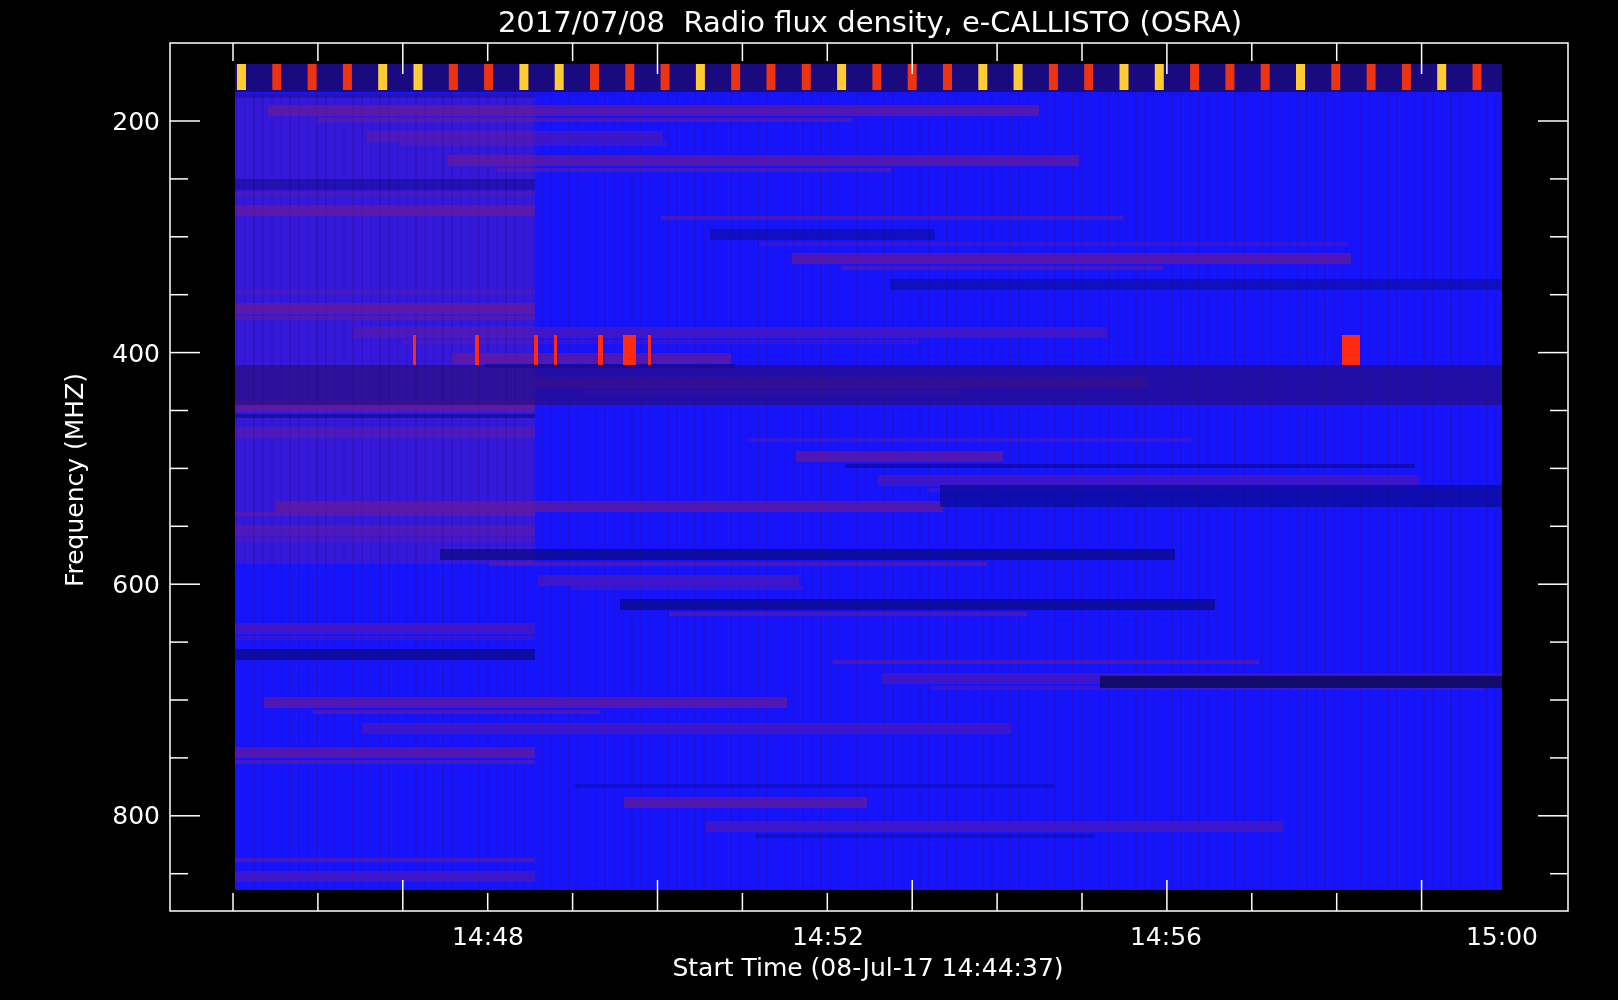 This screenshot has width=1618, height=1000. Describe the element at coordinates (1166, 936) in the screenshot. I see `tick-label: 14:56` at that location.